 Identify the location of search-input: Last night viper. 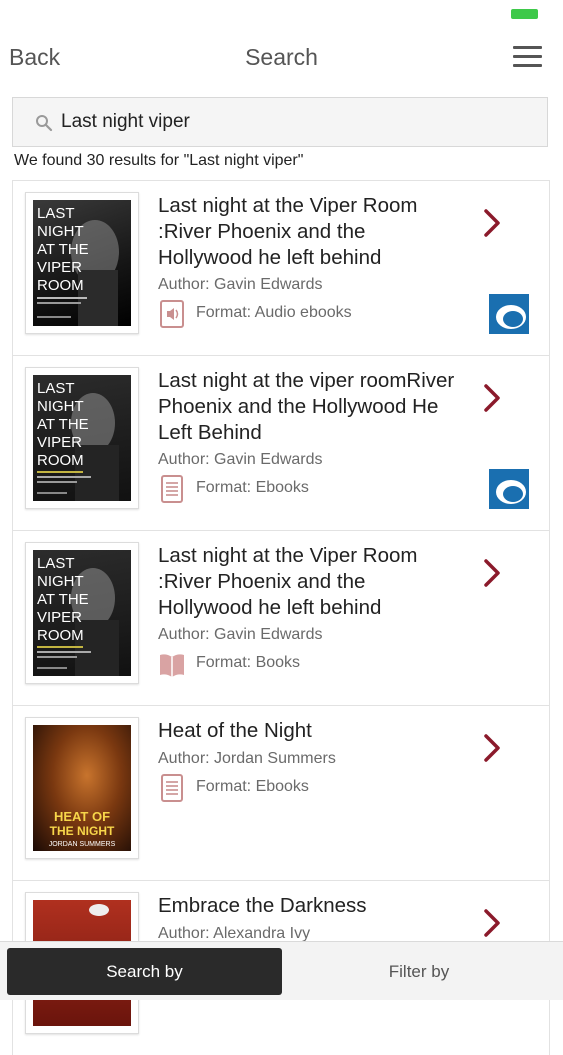
(280, 122).